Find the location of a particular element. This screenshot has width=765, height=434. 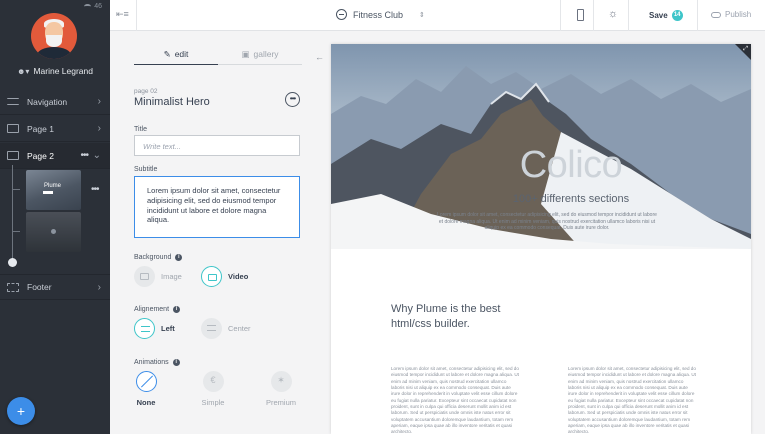

sidebar-item-navigation: Navigation › is located at coordinates (55, 102).